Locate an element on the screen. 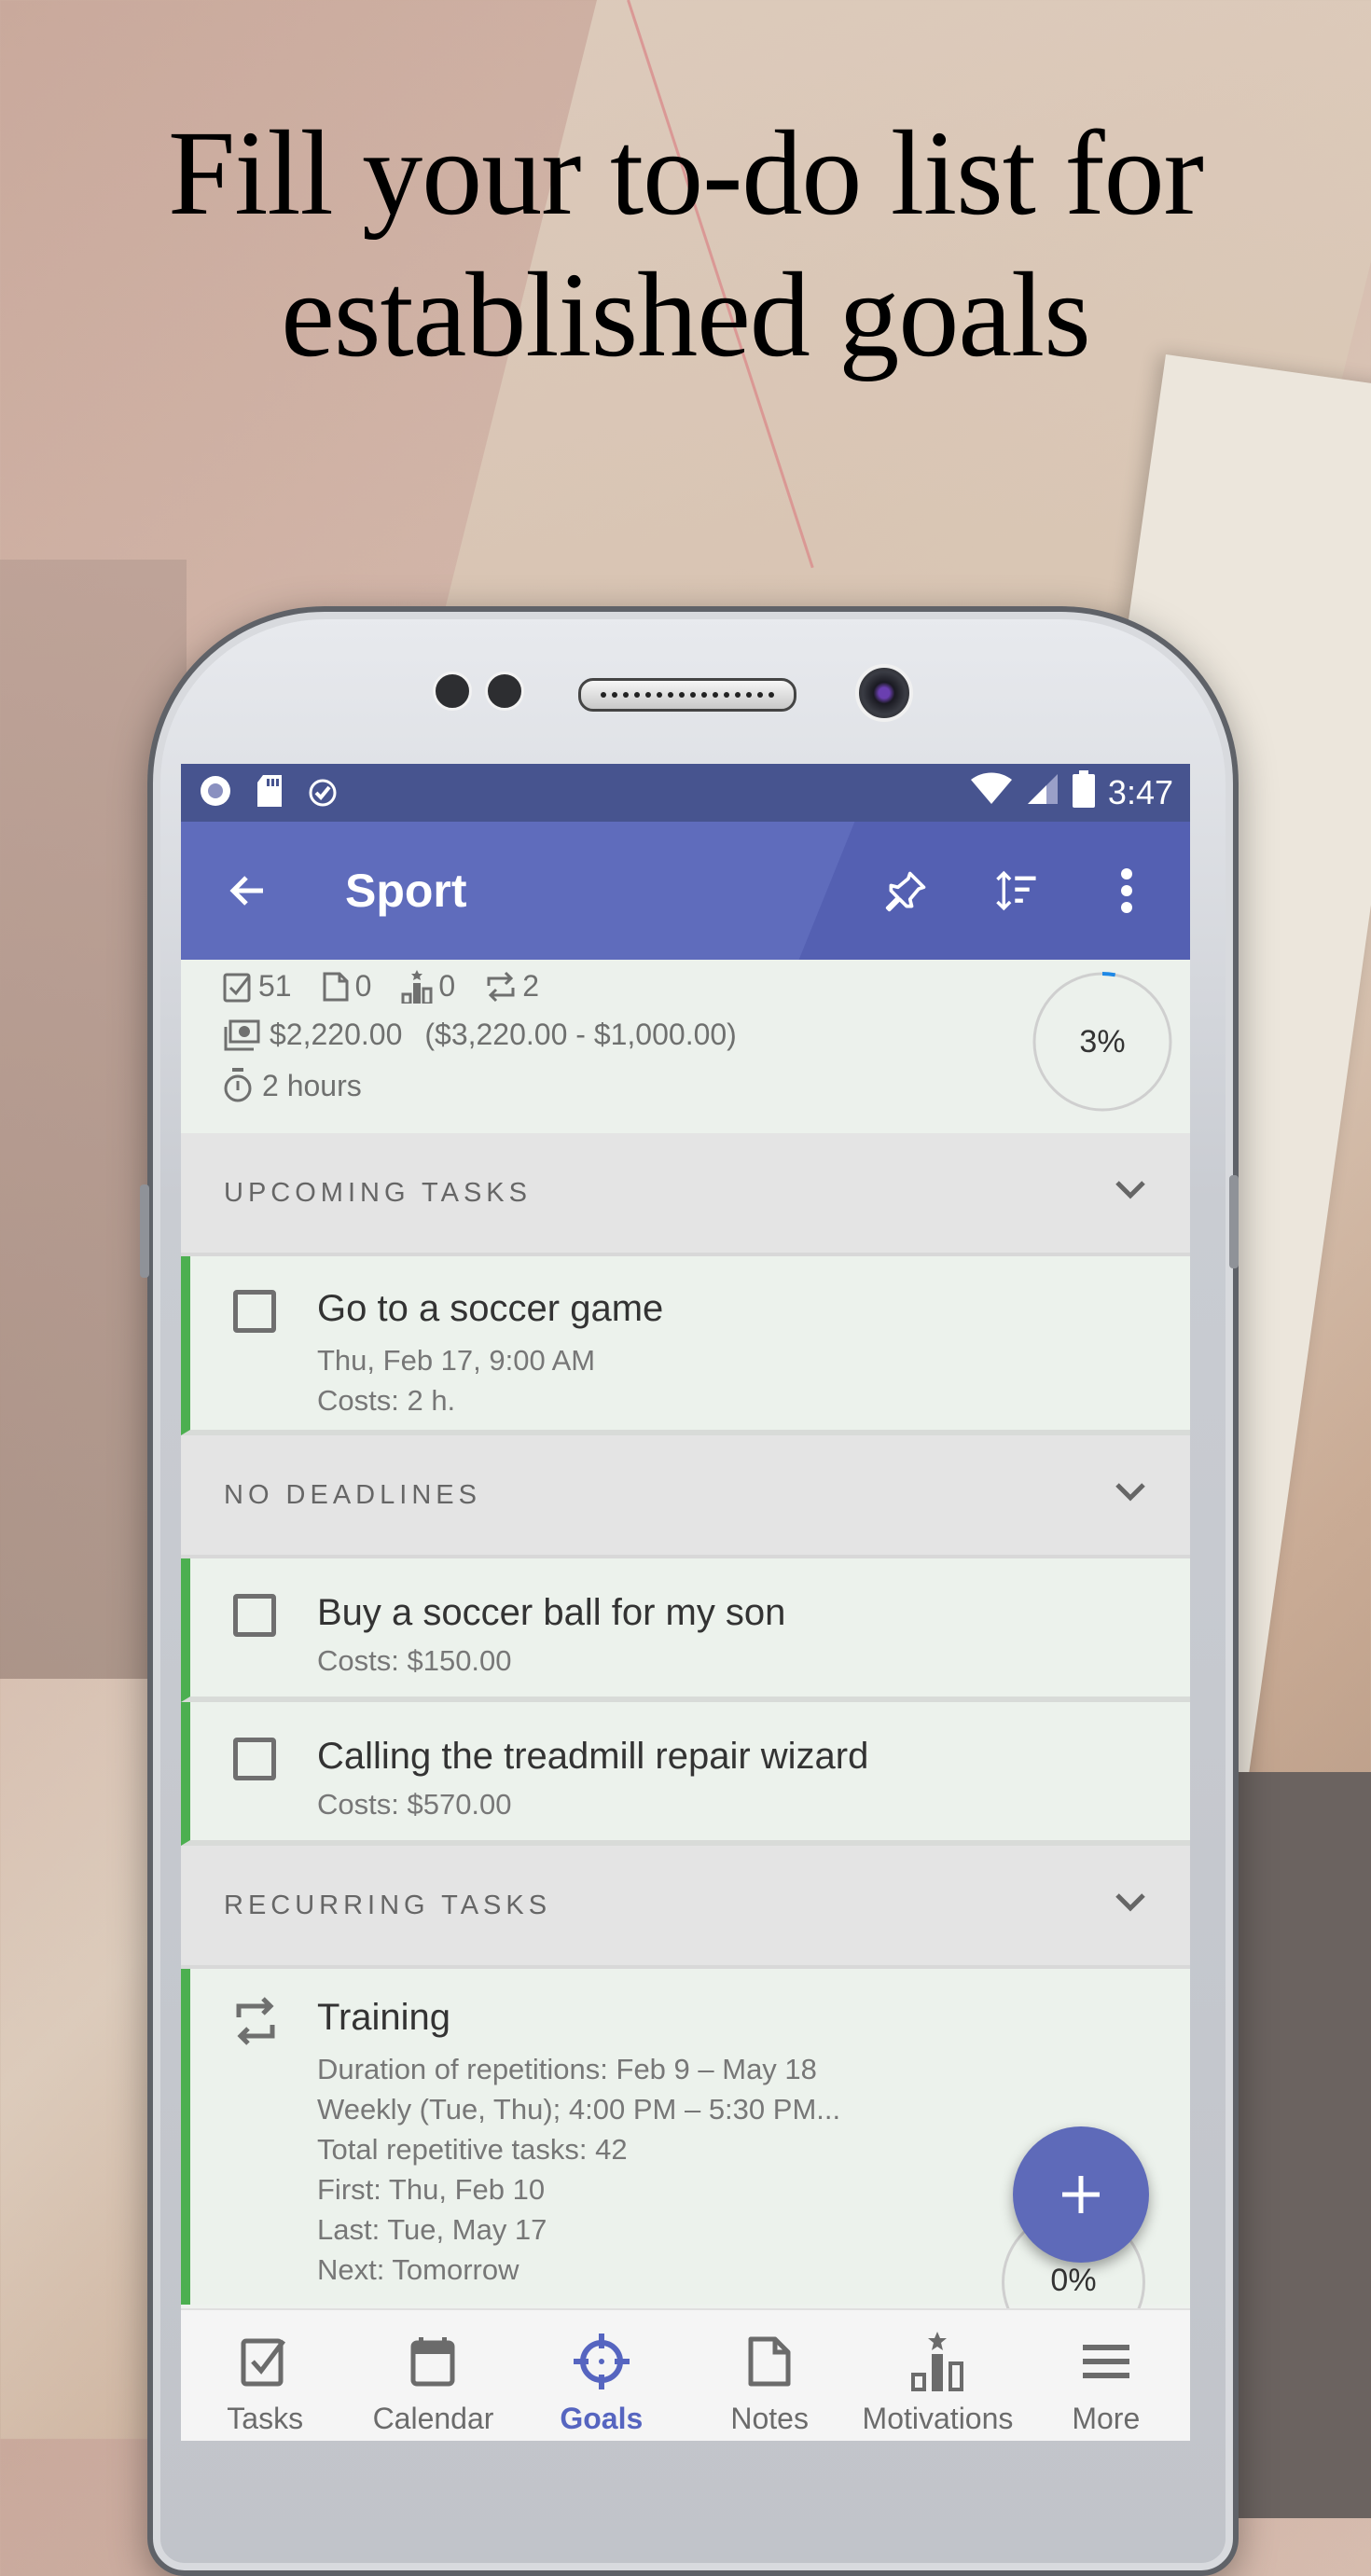  headline-line-1: Fill your to-do list for is located at coordinates (686, 173).